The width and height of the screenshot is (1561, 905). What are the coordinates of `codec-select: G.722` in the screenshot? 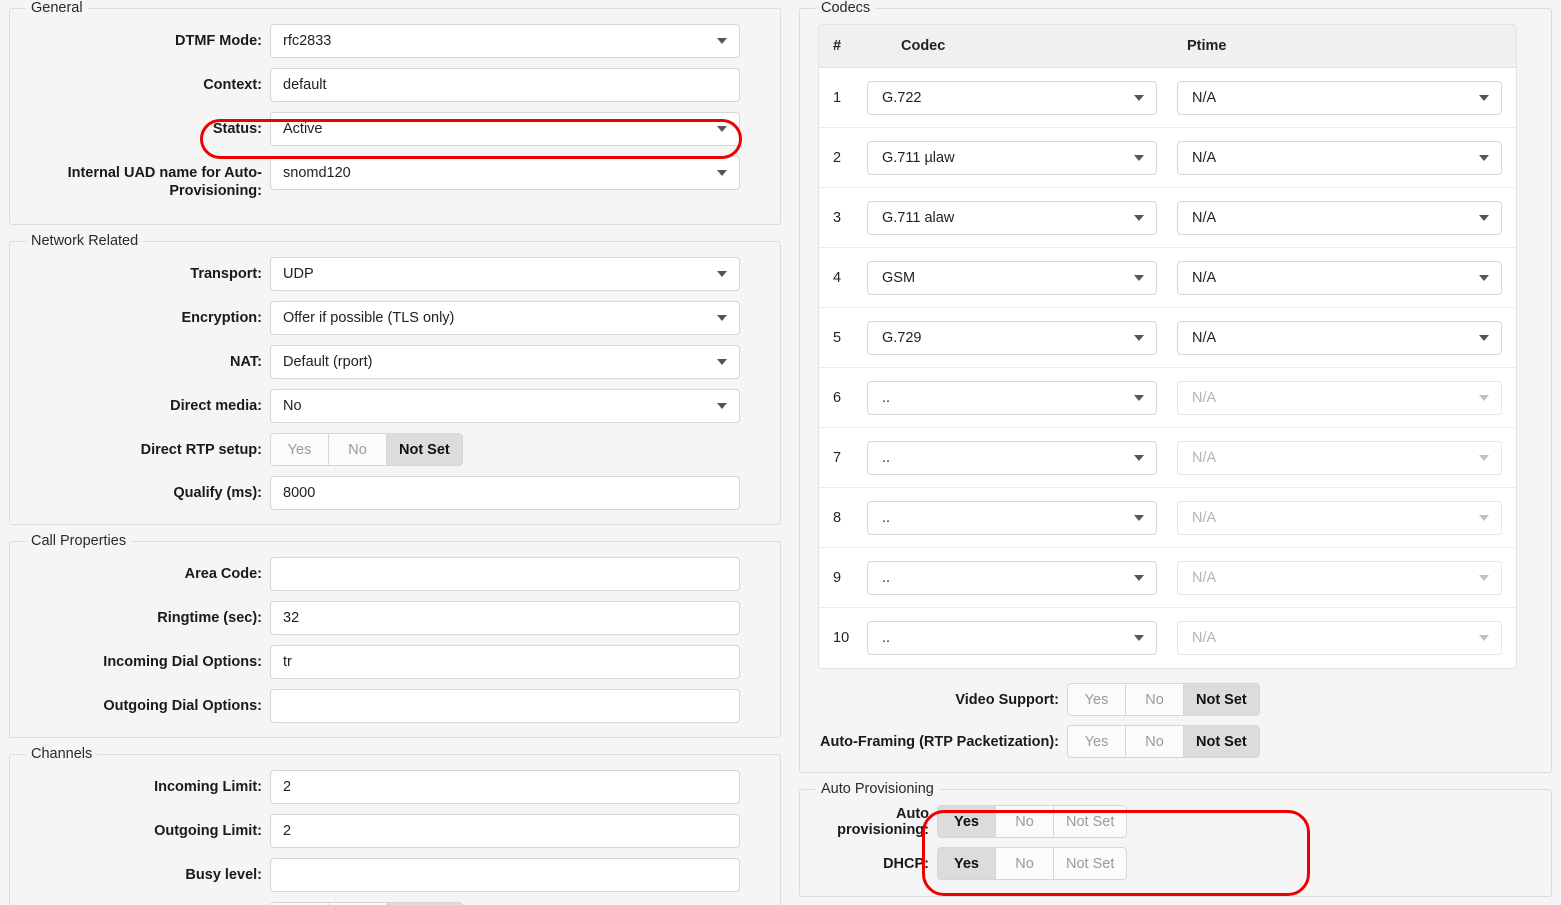 It's located at (1012, 97).